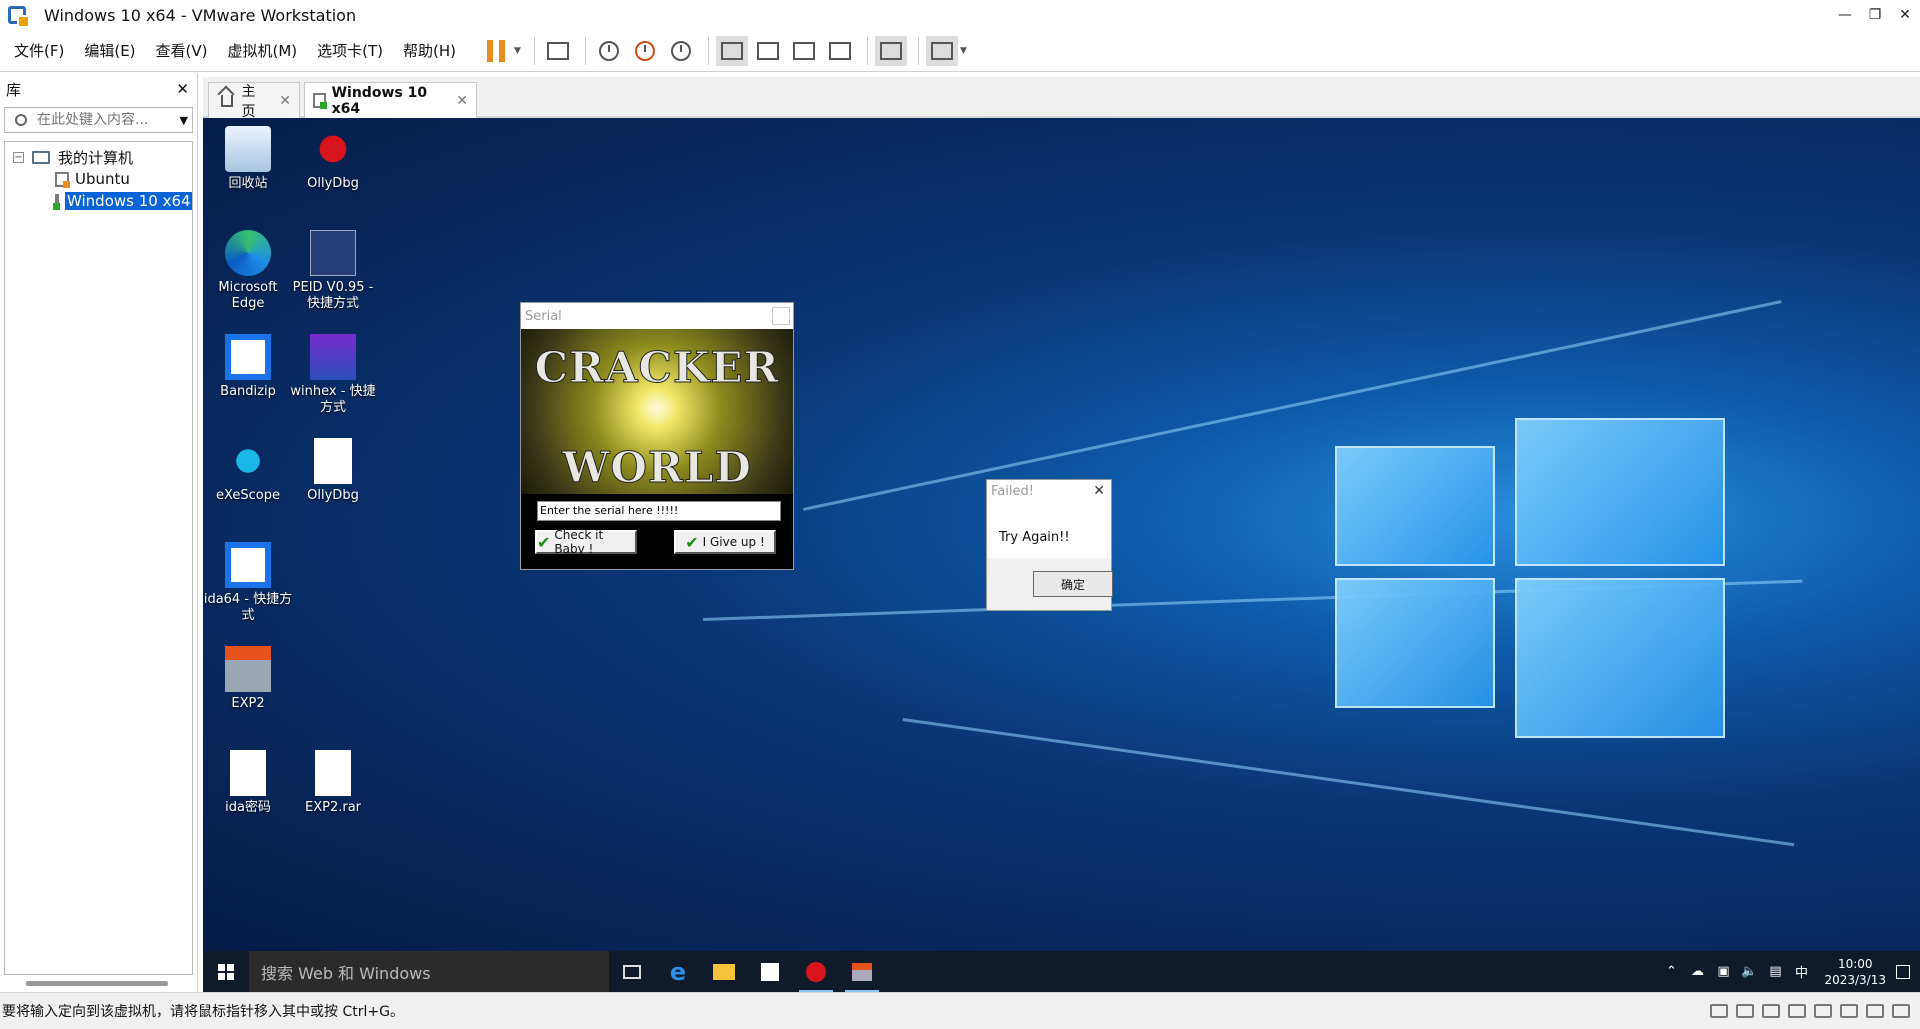 Image resolution: width=1920 pixels, height=1029 pixels. I want to click on serial-input: Enter the serial here !!!!!, so click(659, 511).